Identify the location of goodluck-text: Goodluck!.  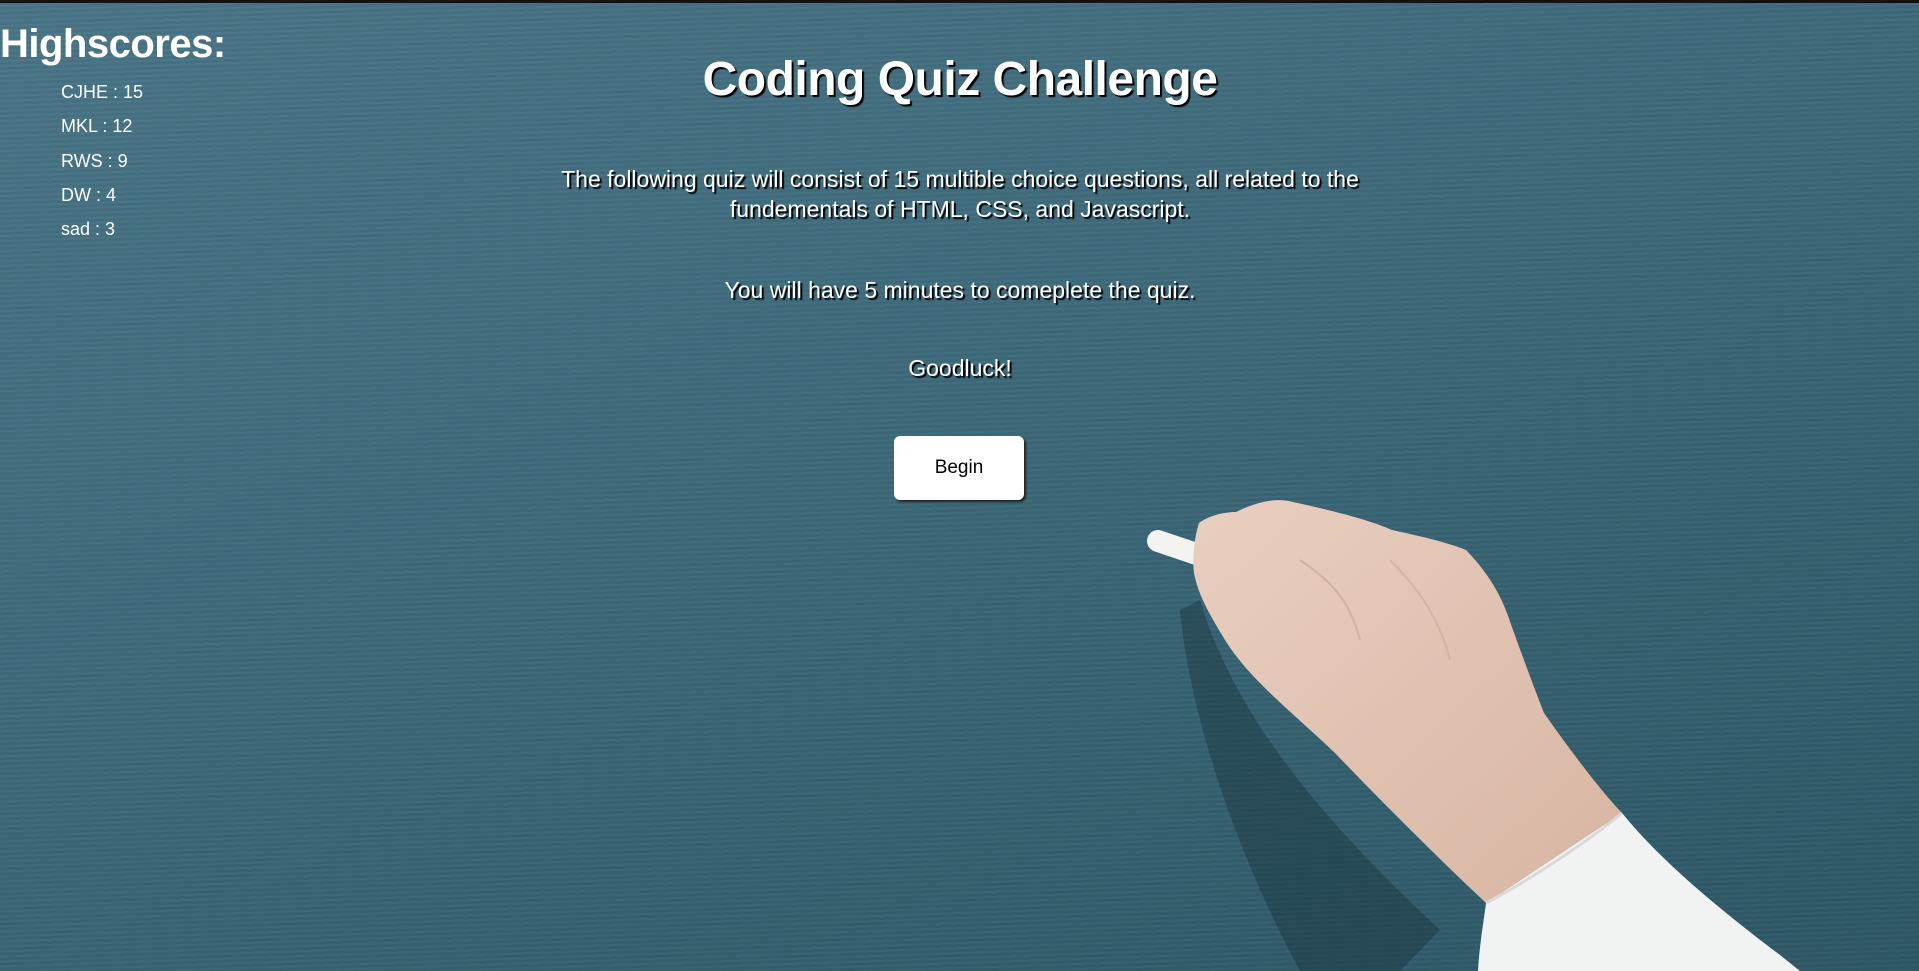
(960, 368).